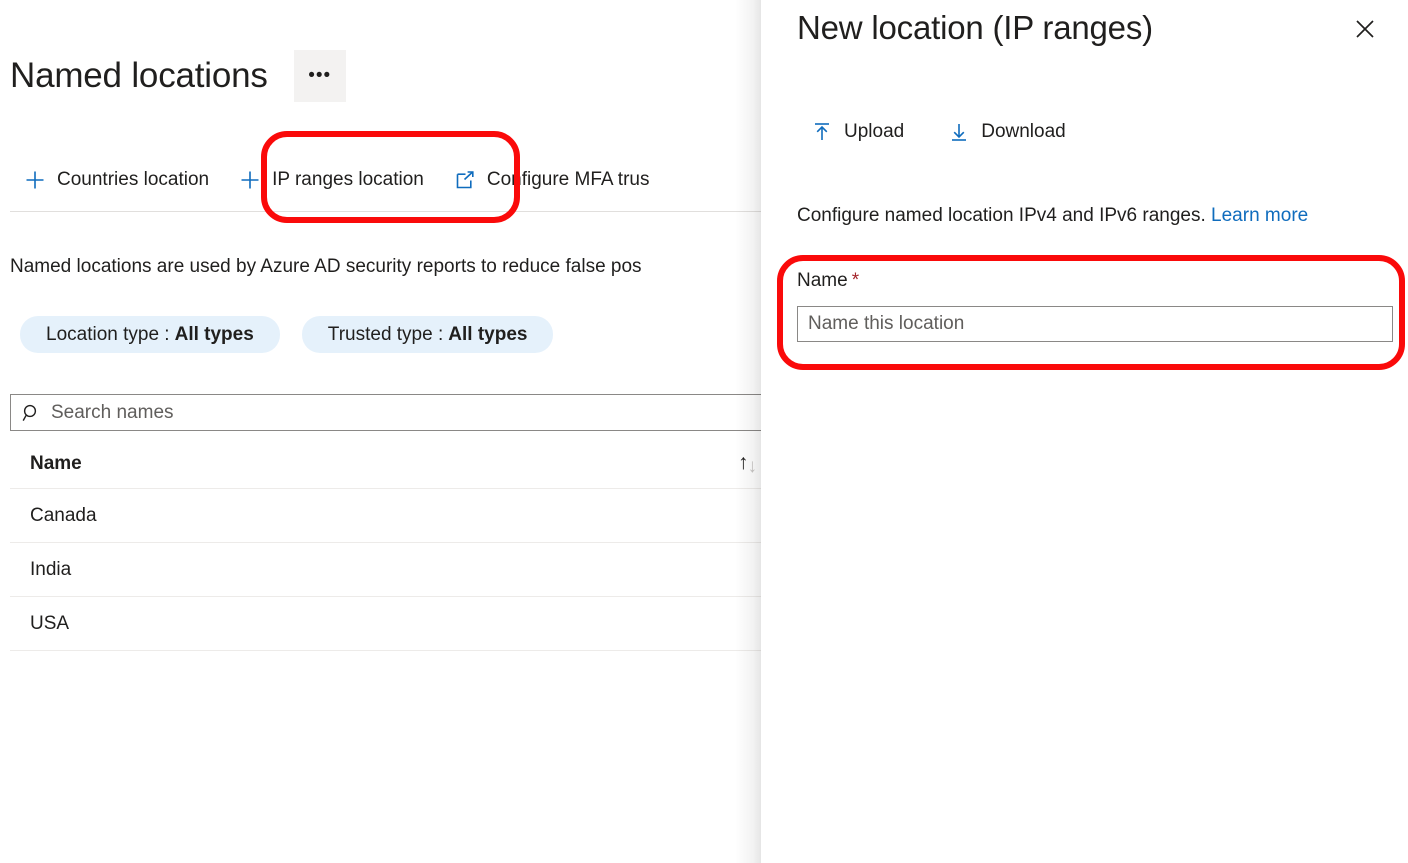 The image size is (1408, 863). What do you see at coordinates (488, 334) in the screenshot?
I see `filter-trusted-type-value: All types` at bounding box center [488, 334].